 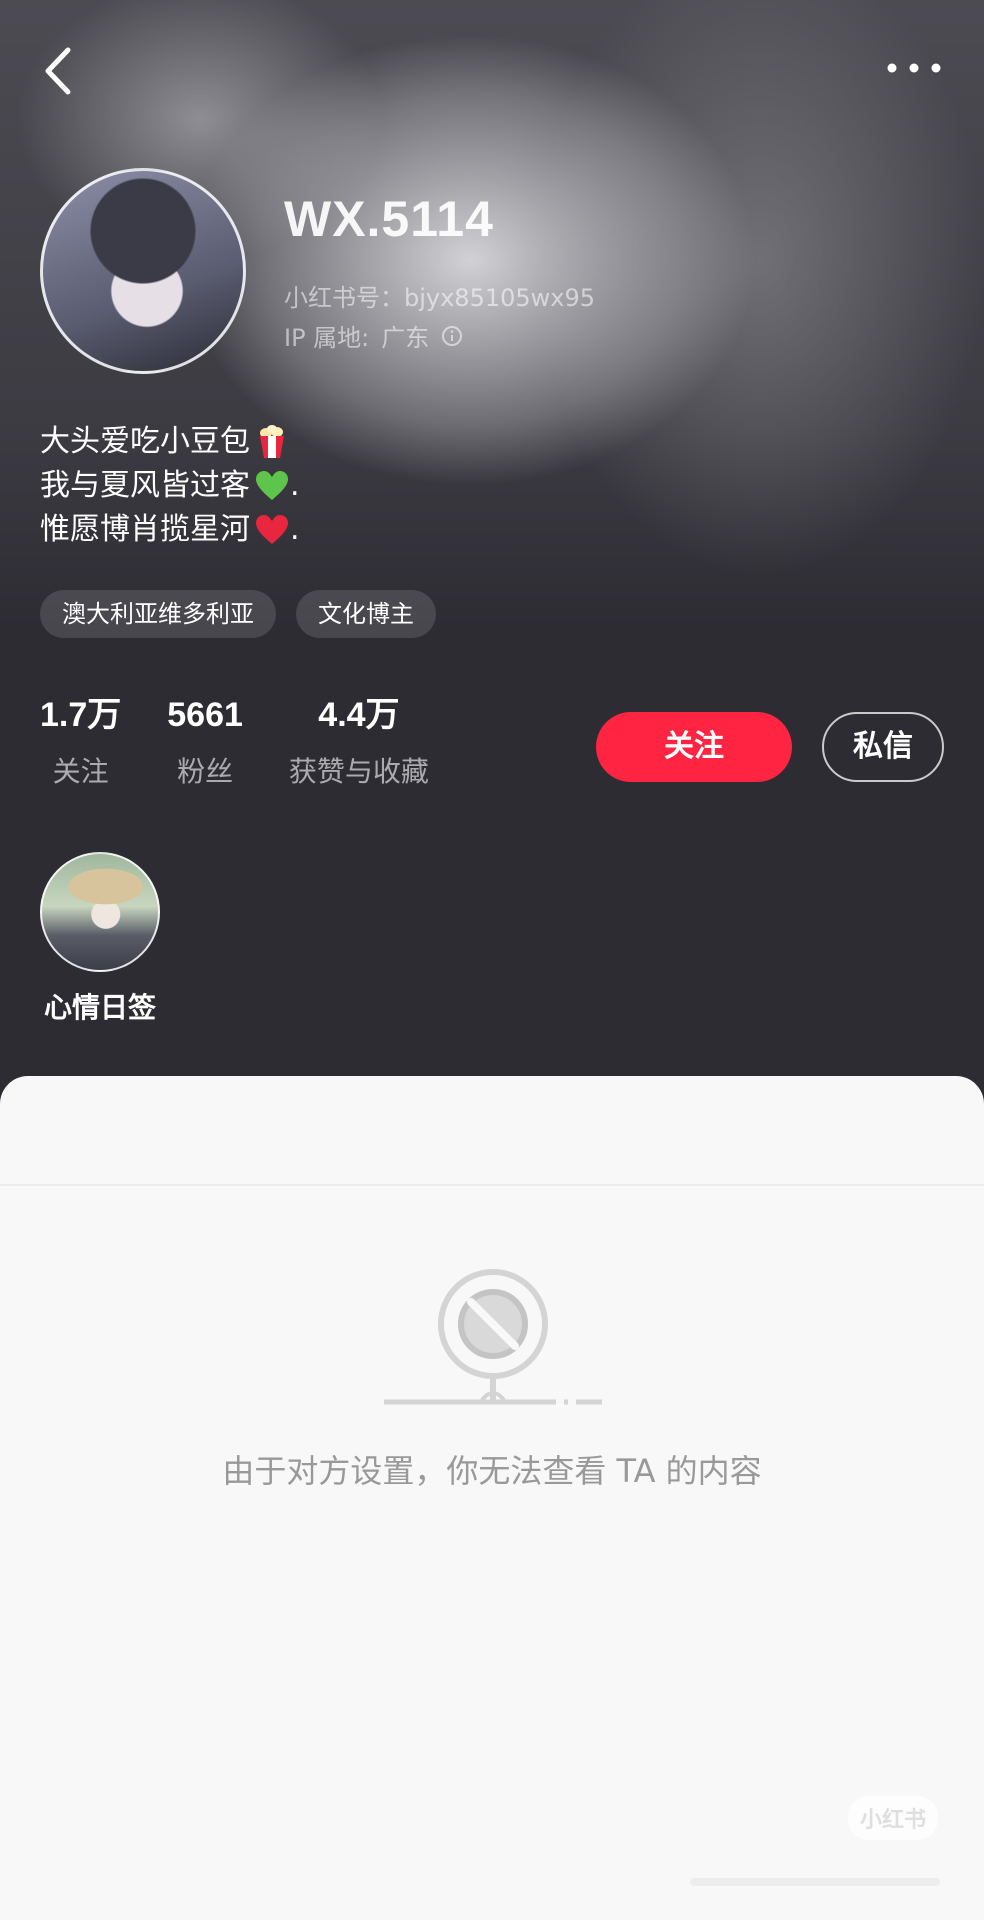 I want to click on stat-value: 5661, so click(x=205, y=715).